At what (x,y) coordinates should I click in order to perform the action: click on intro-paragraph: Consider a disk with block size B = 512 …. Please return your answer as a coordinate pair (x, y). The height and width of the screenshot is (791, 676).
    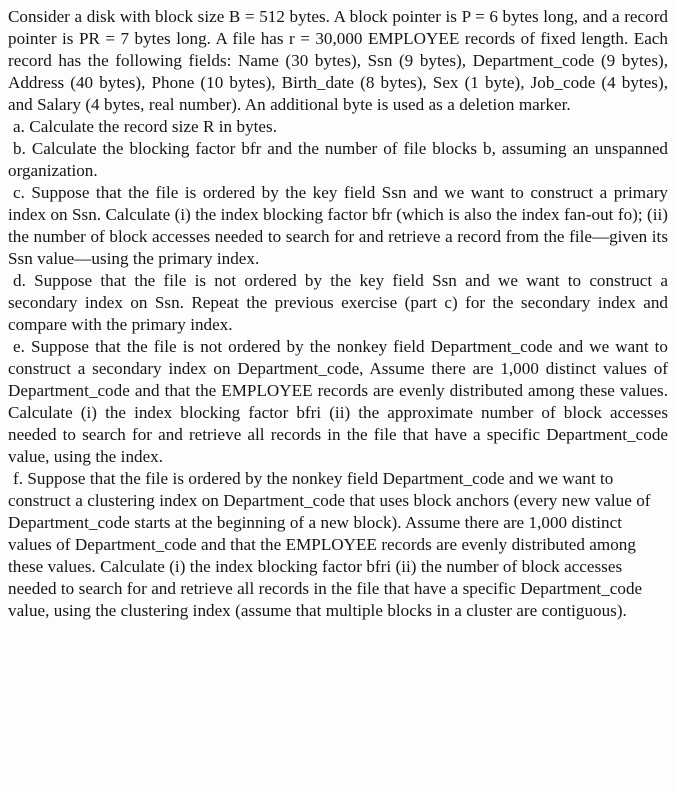
    Looking at the image, I should click on (338, 60).